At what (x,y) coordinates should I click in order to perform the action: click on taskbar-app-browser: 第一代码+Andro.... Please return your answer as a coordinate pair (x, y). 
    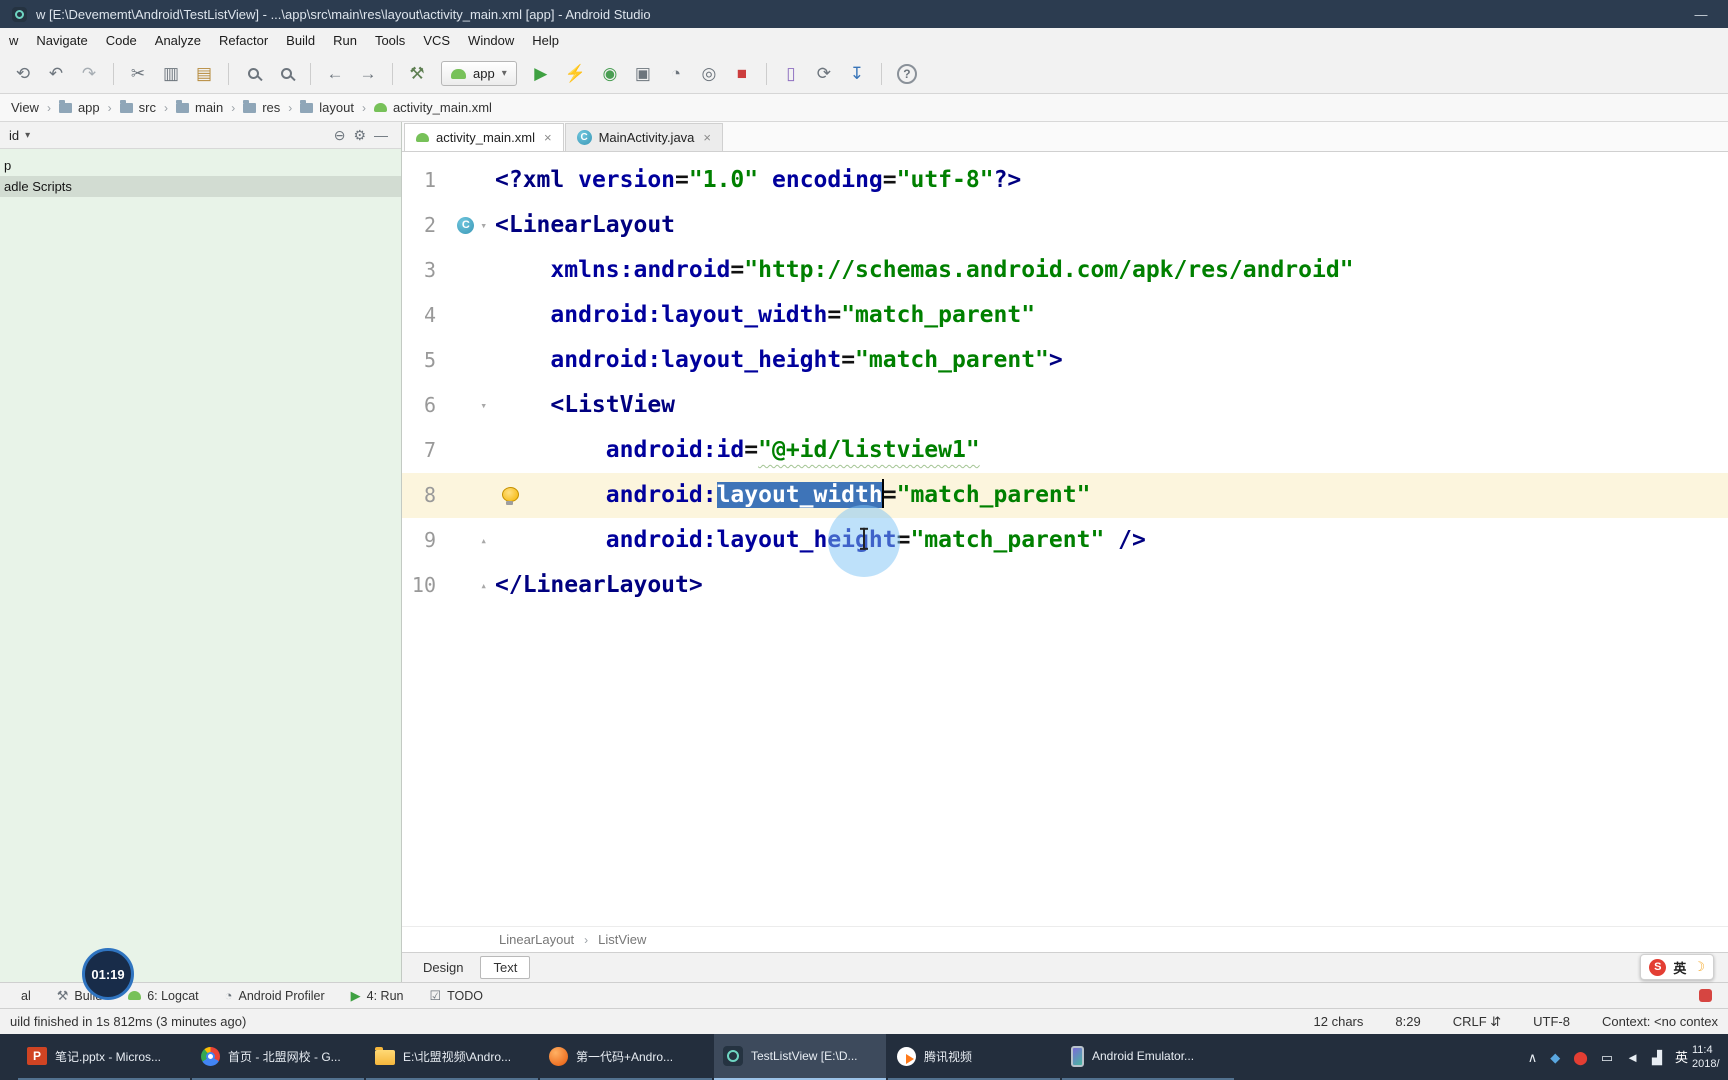
    Looking at the image, I should click on (626, 1057).